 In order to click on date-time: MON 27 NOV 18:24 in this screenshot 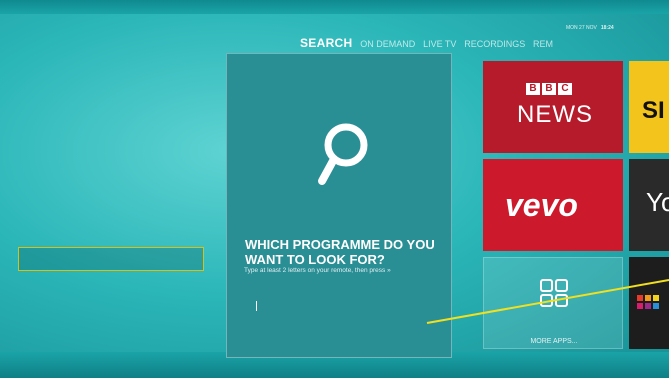, I will do `click(590, 28)`.